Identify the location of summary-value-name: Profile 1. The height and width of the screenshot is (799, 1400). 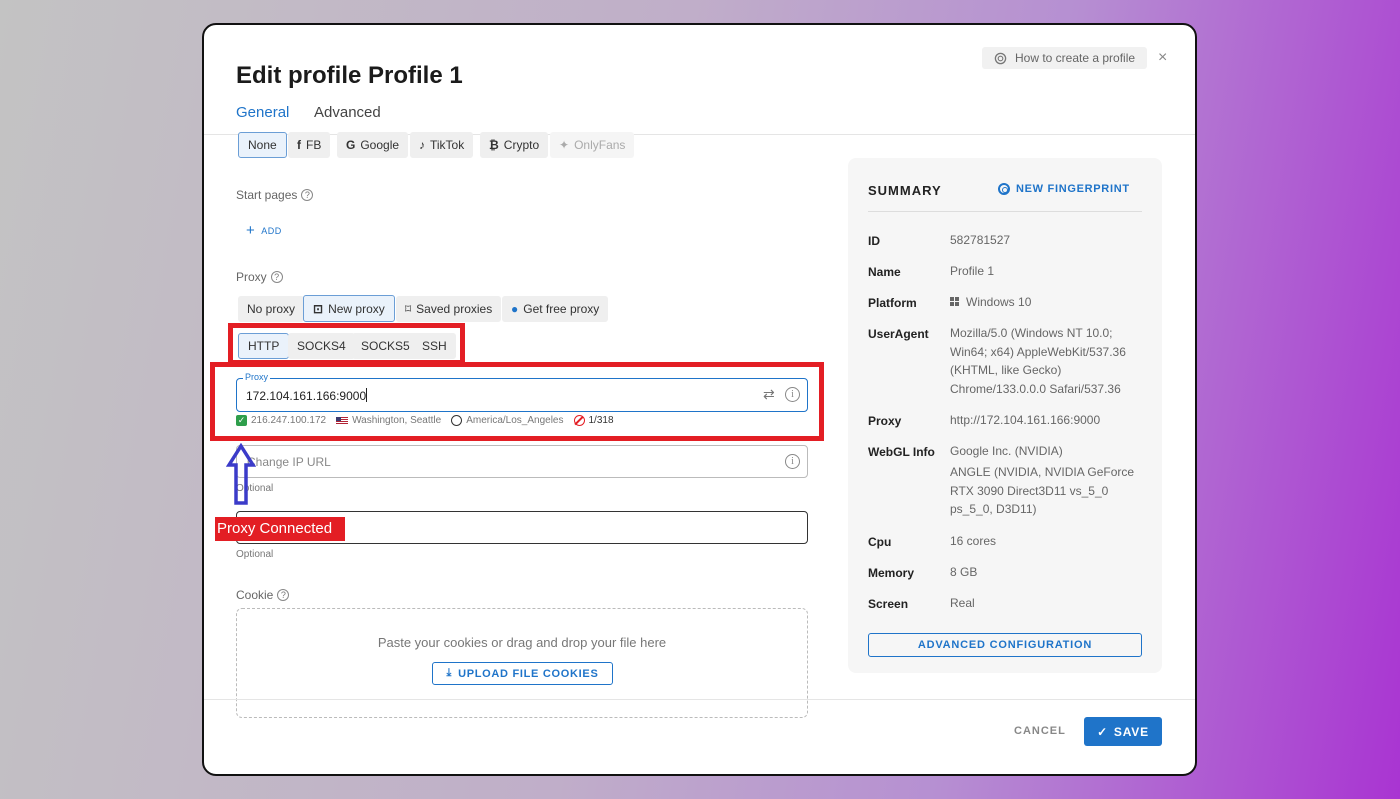
(972, 271).